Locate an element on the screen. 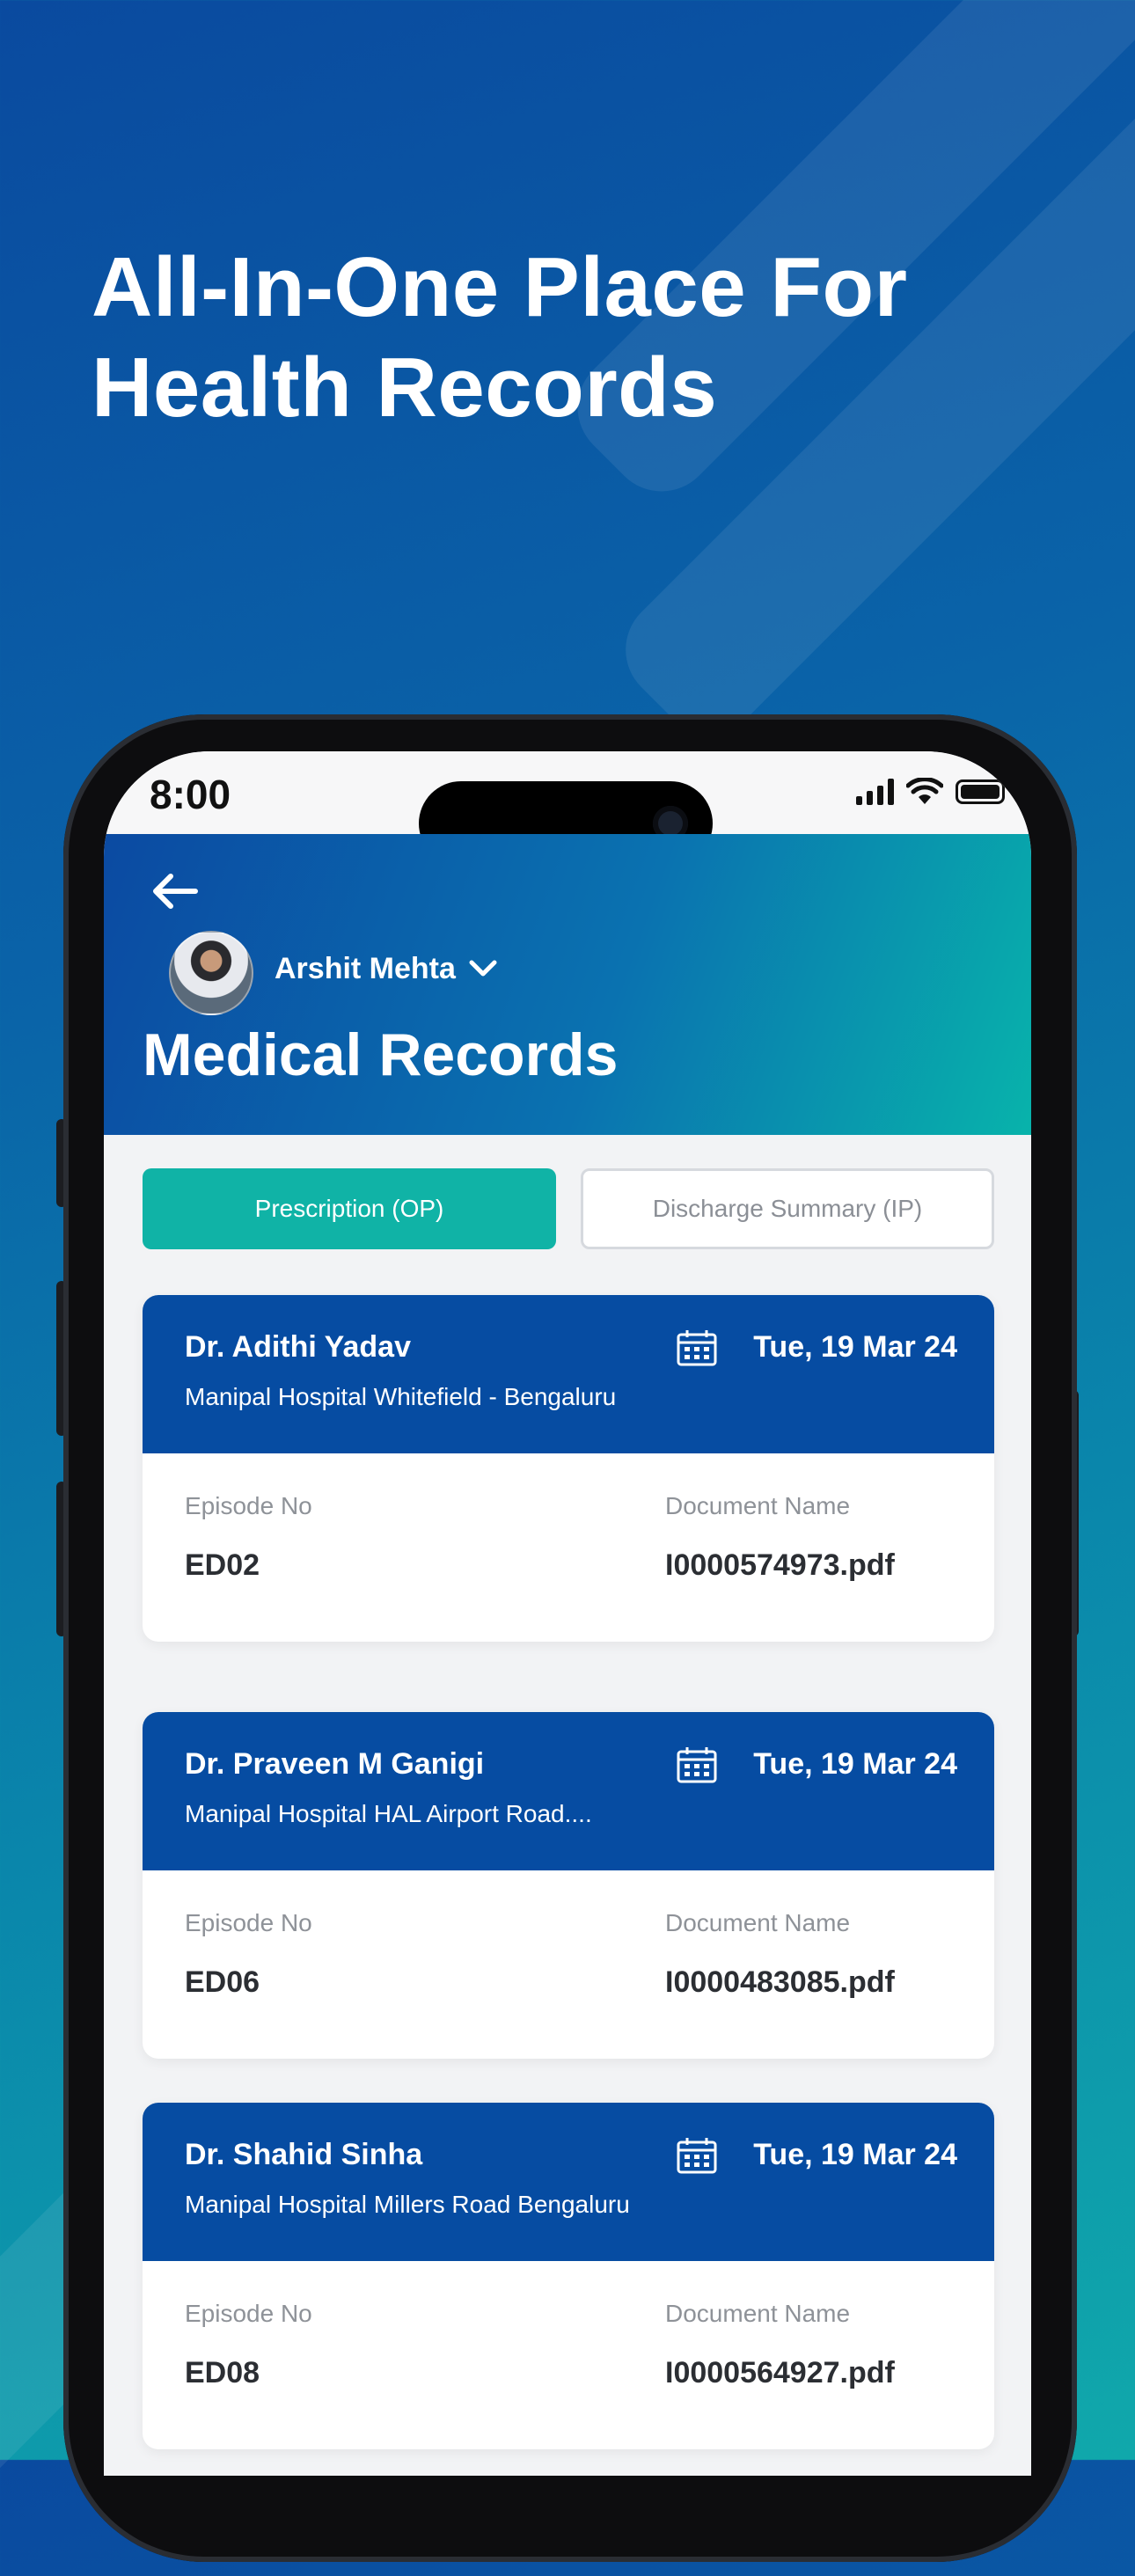  signal-icon is located at coordinates (875, 792).